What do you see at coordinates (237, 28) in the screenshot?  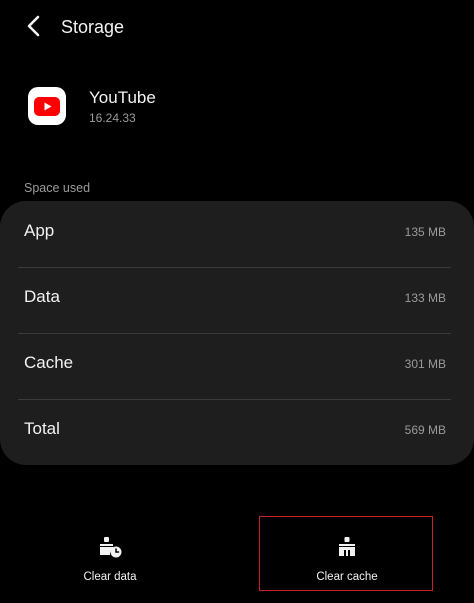 I see `top-app-bar: Storage` at bounding box center [237, 28].